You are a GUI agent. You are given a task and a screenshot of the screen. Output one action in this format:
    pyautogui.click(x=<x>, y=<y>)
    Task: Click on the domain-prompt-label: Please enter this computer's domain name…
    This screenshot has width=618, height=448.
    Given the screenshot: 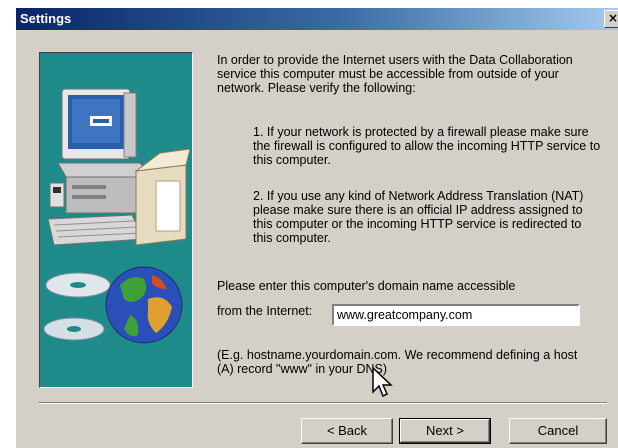 What is the action you would take?
    pyautogui.click(x=366, y=286)
    